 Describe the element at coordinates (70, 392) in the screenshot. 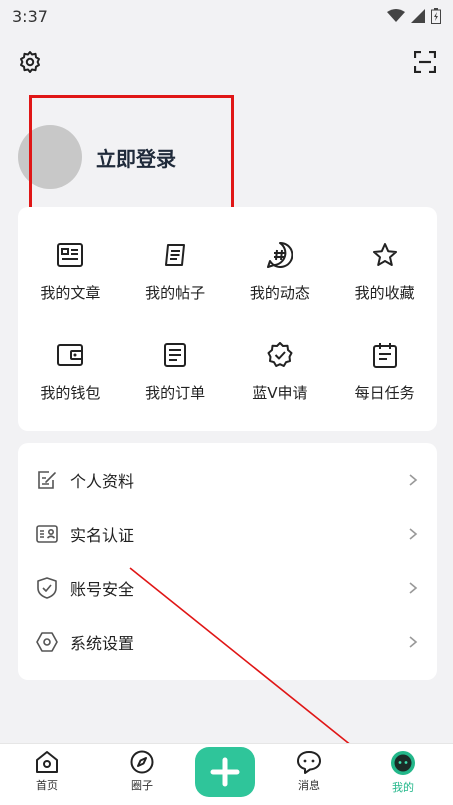

I see `grid-item-label: 我的钱包` at that location.